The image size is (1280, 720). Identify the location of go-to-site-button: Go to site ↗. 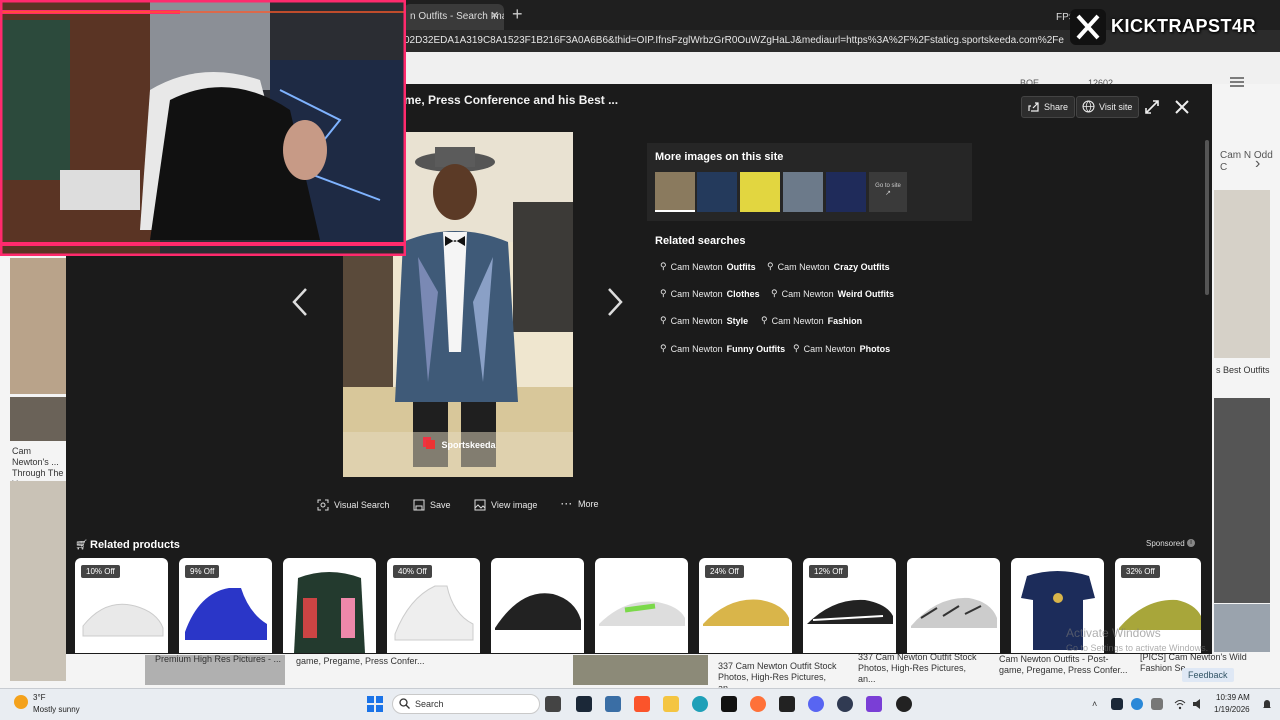
(888, 192).